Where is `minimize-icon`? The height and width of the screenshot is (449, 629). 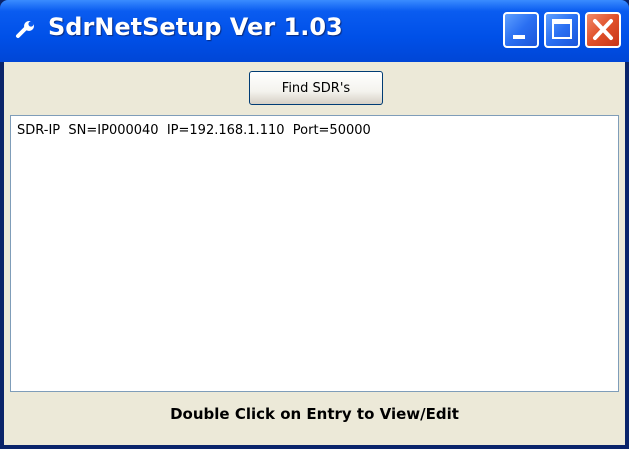 minimize-icon is located at coordinates (521, 40).